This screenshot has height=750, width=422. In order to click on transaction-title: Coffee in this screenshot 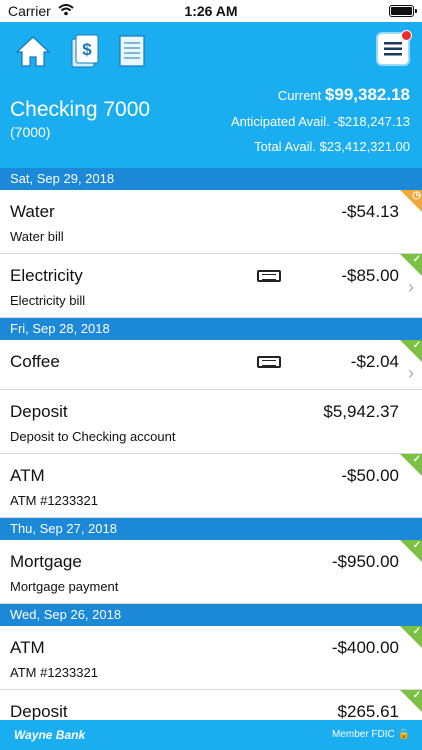, I will do `click(35, 361)`.